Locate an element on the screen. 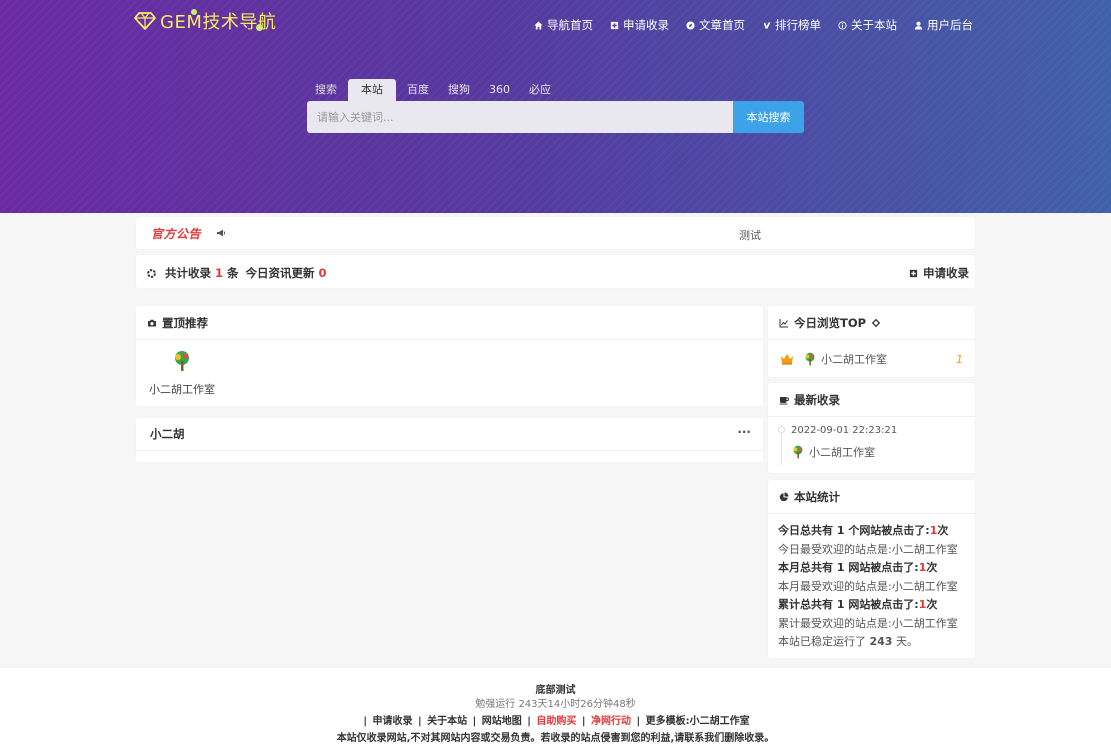 This screenshot has width=1111, height=752. today-top-views: 今日浏览TOP 小二胡工作室 1 is located at coordinates (871, 341).